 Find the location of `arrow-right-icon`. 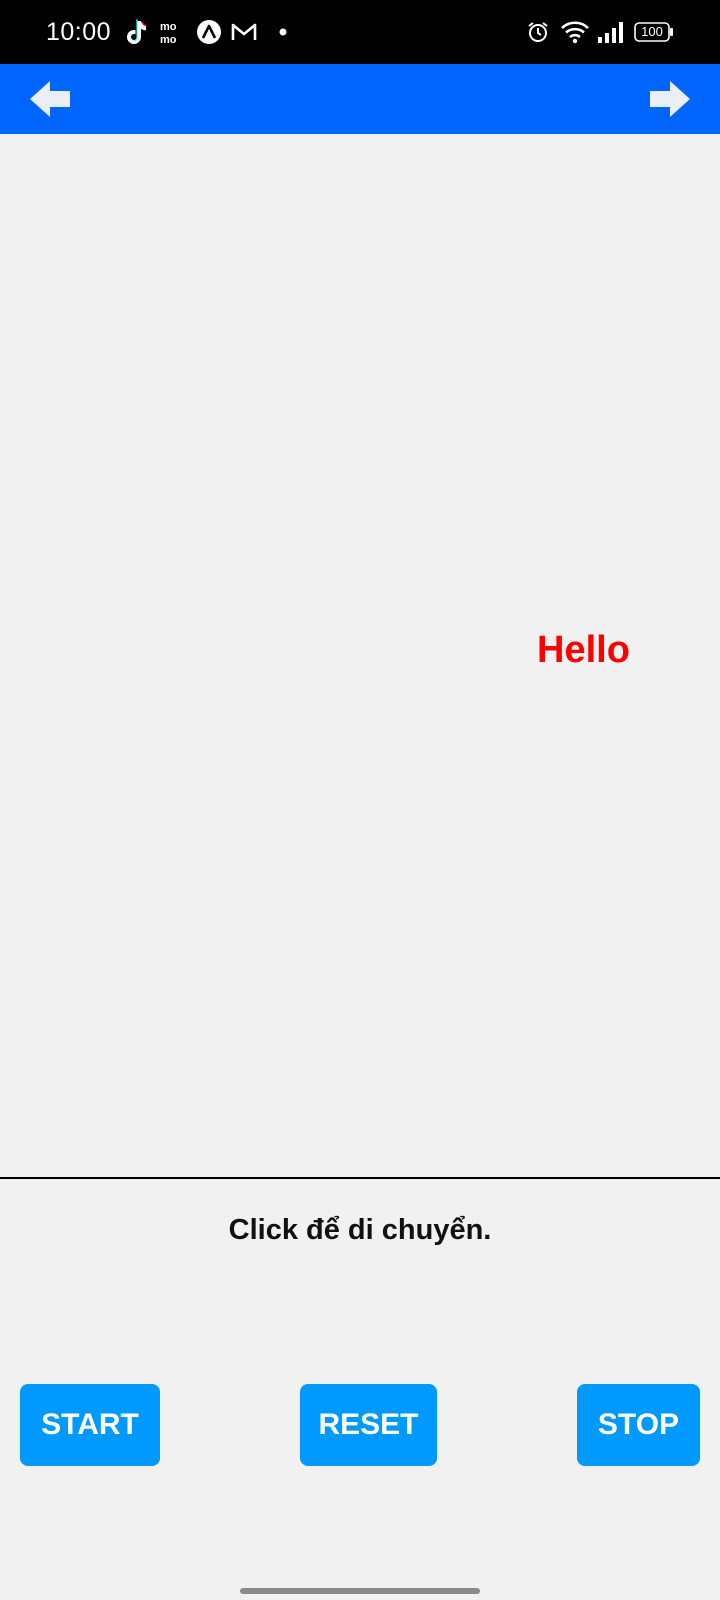

arrow-right-icon is located at coordinates (670, 99).